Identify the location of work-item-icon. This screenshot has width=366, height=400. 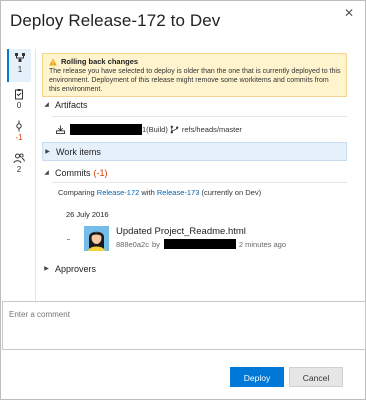
(19, 94).